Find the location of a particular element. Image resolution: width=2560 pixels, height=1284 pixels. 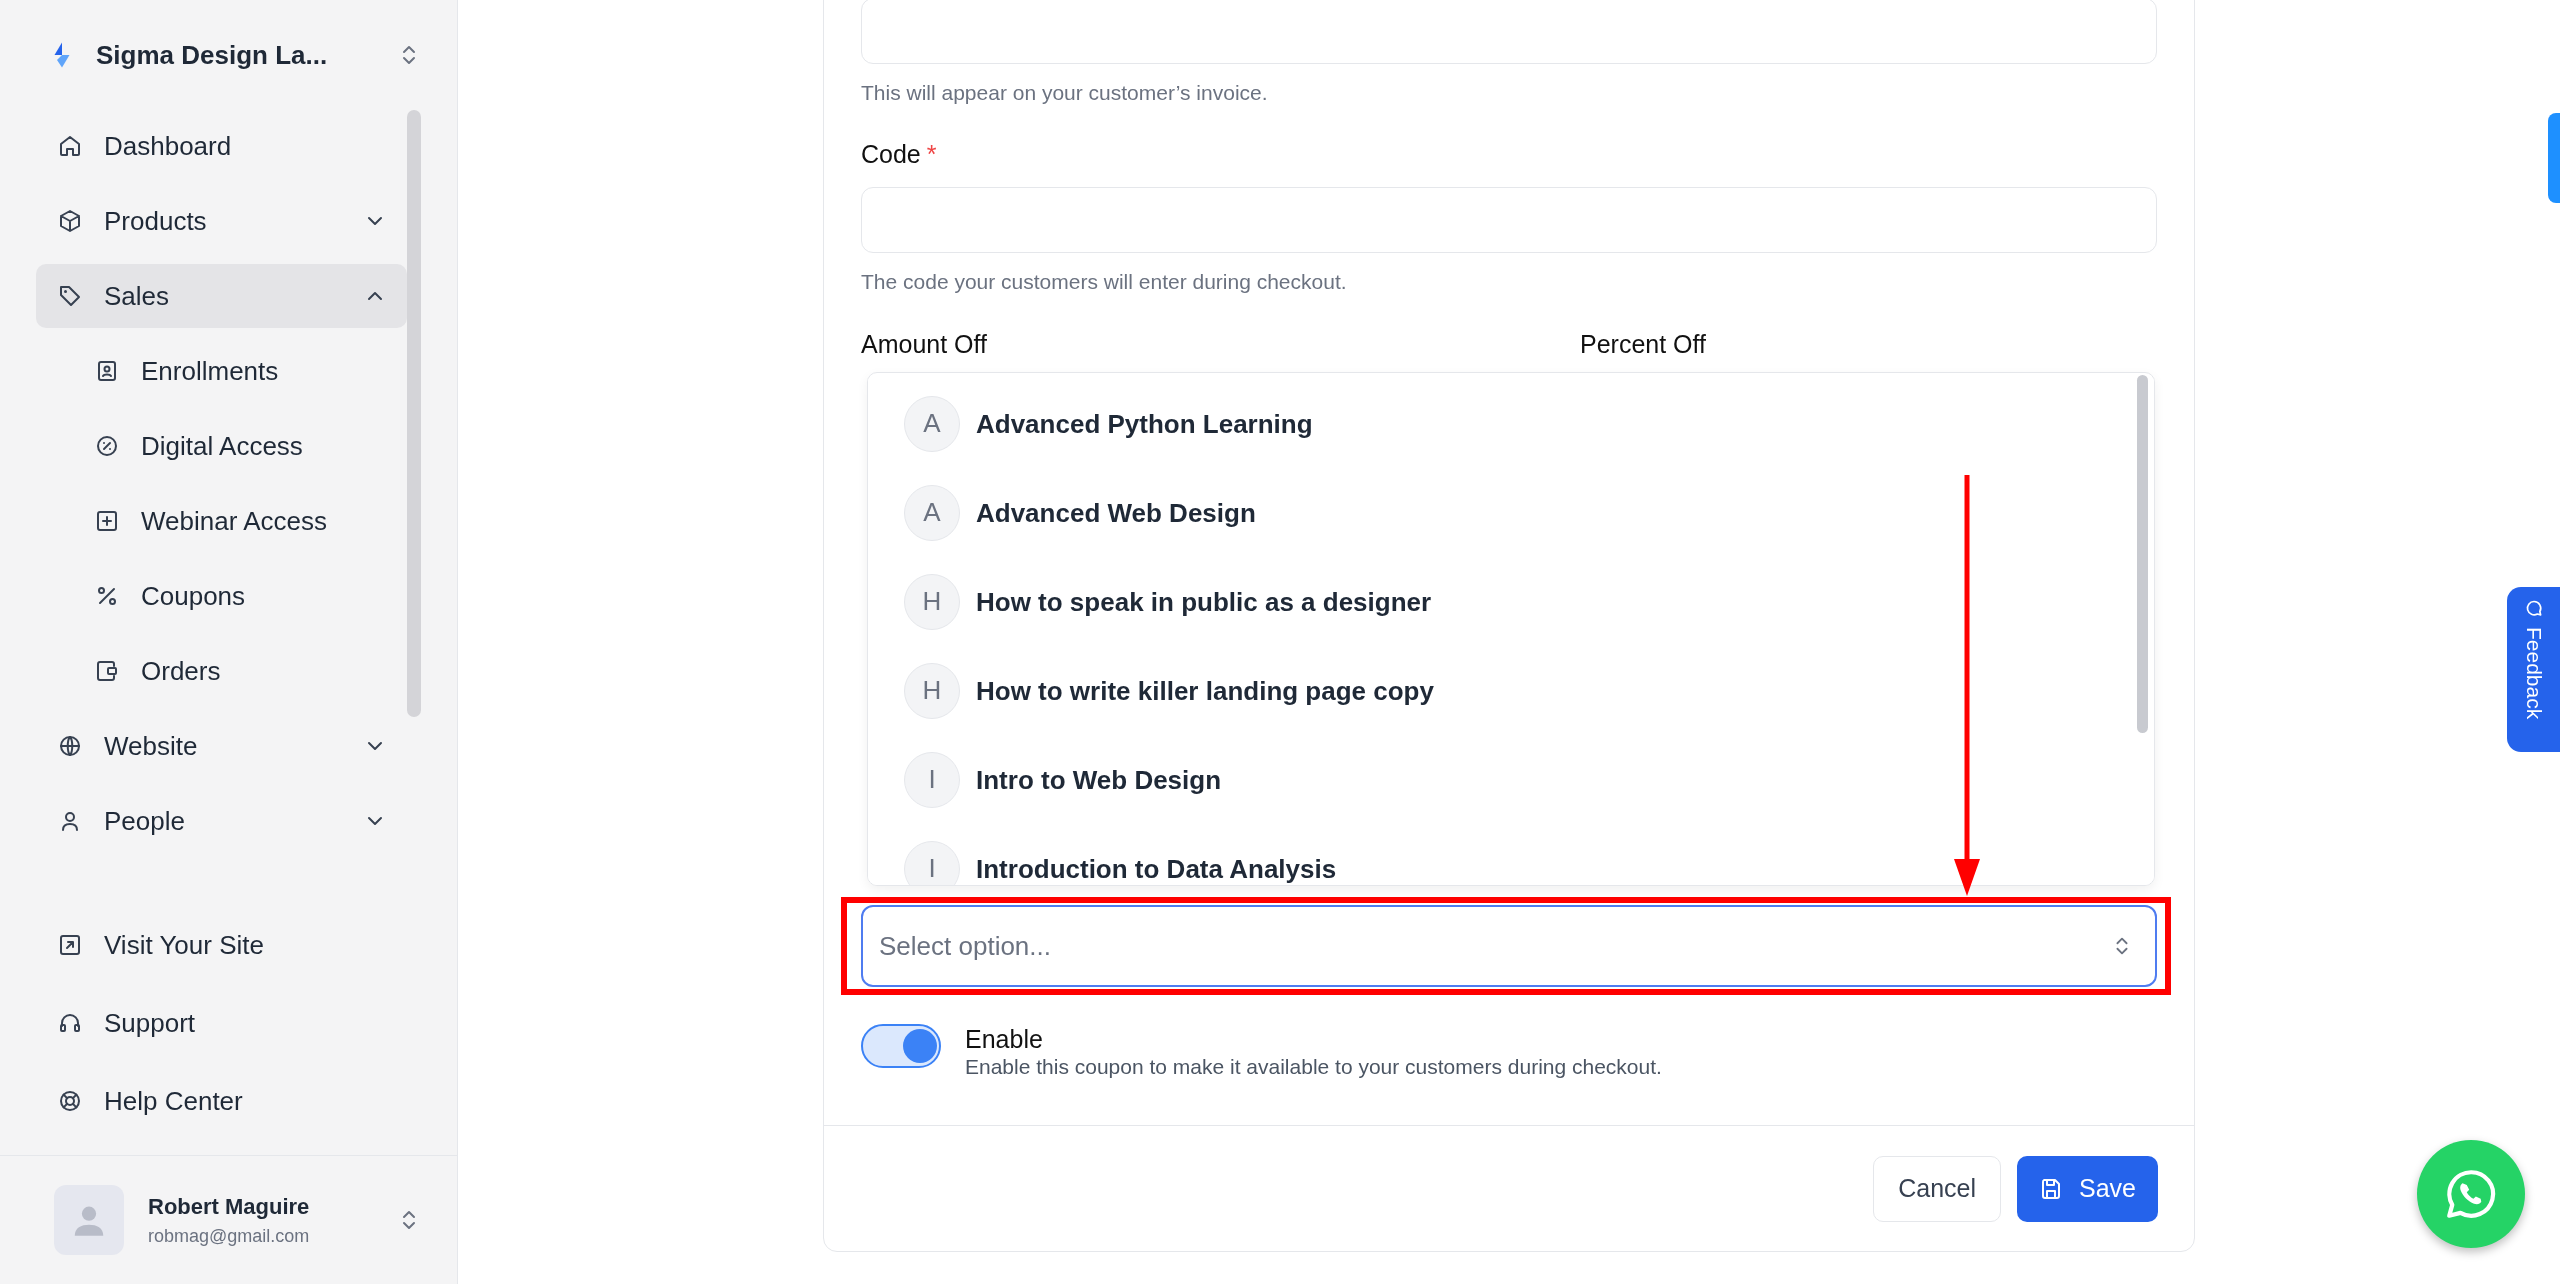

logo-icon is located at coordinates (62, 55).